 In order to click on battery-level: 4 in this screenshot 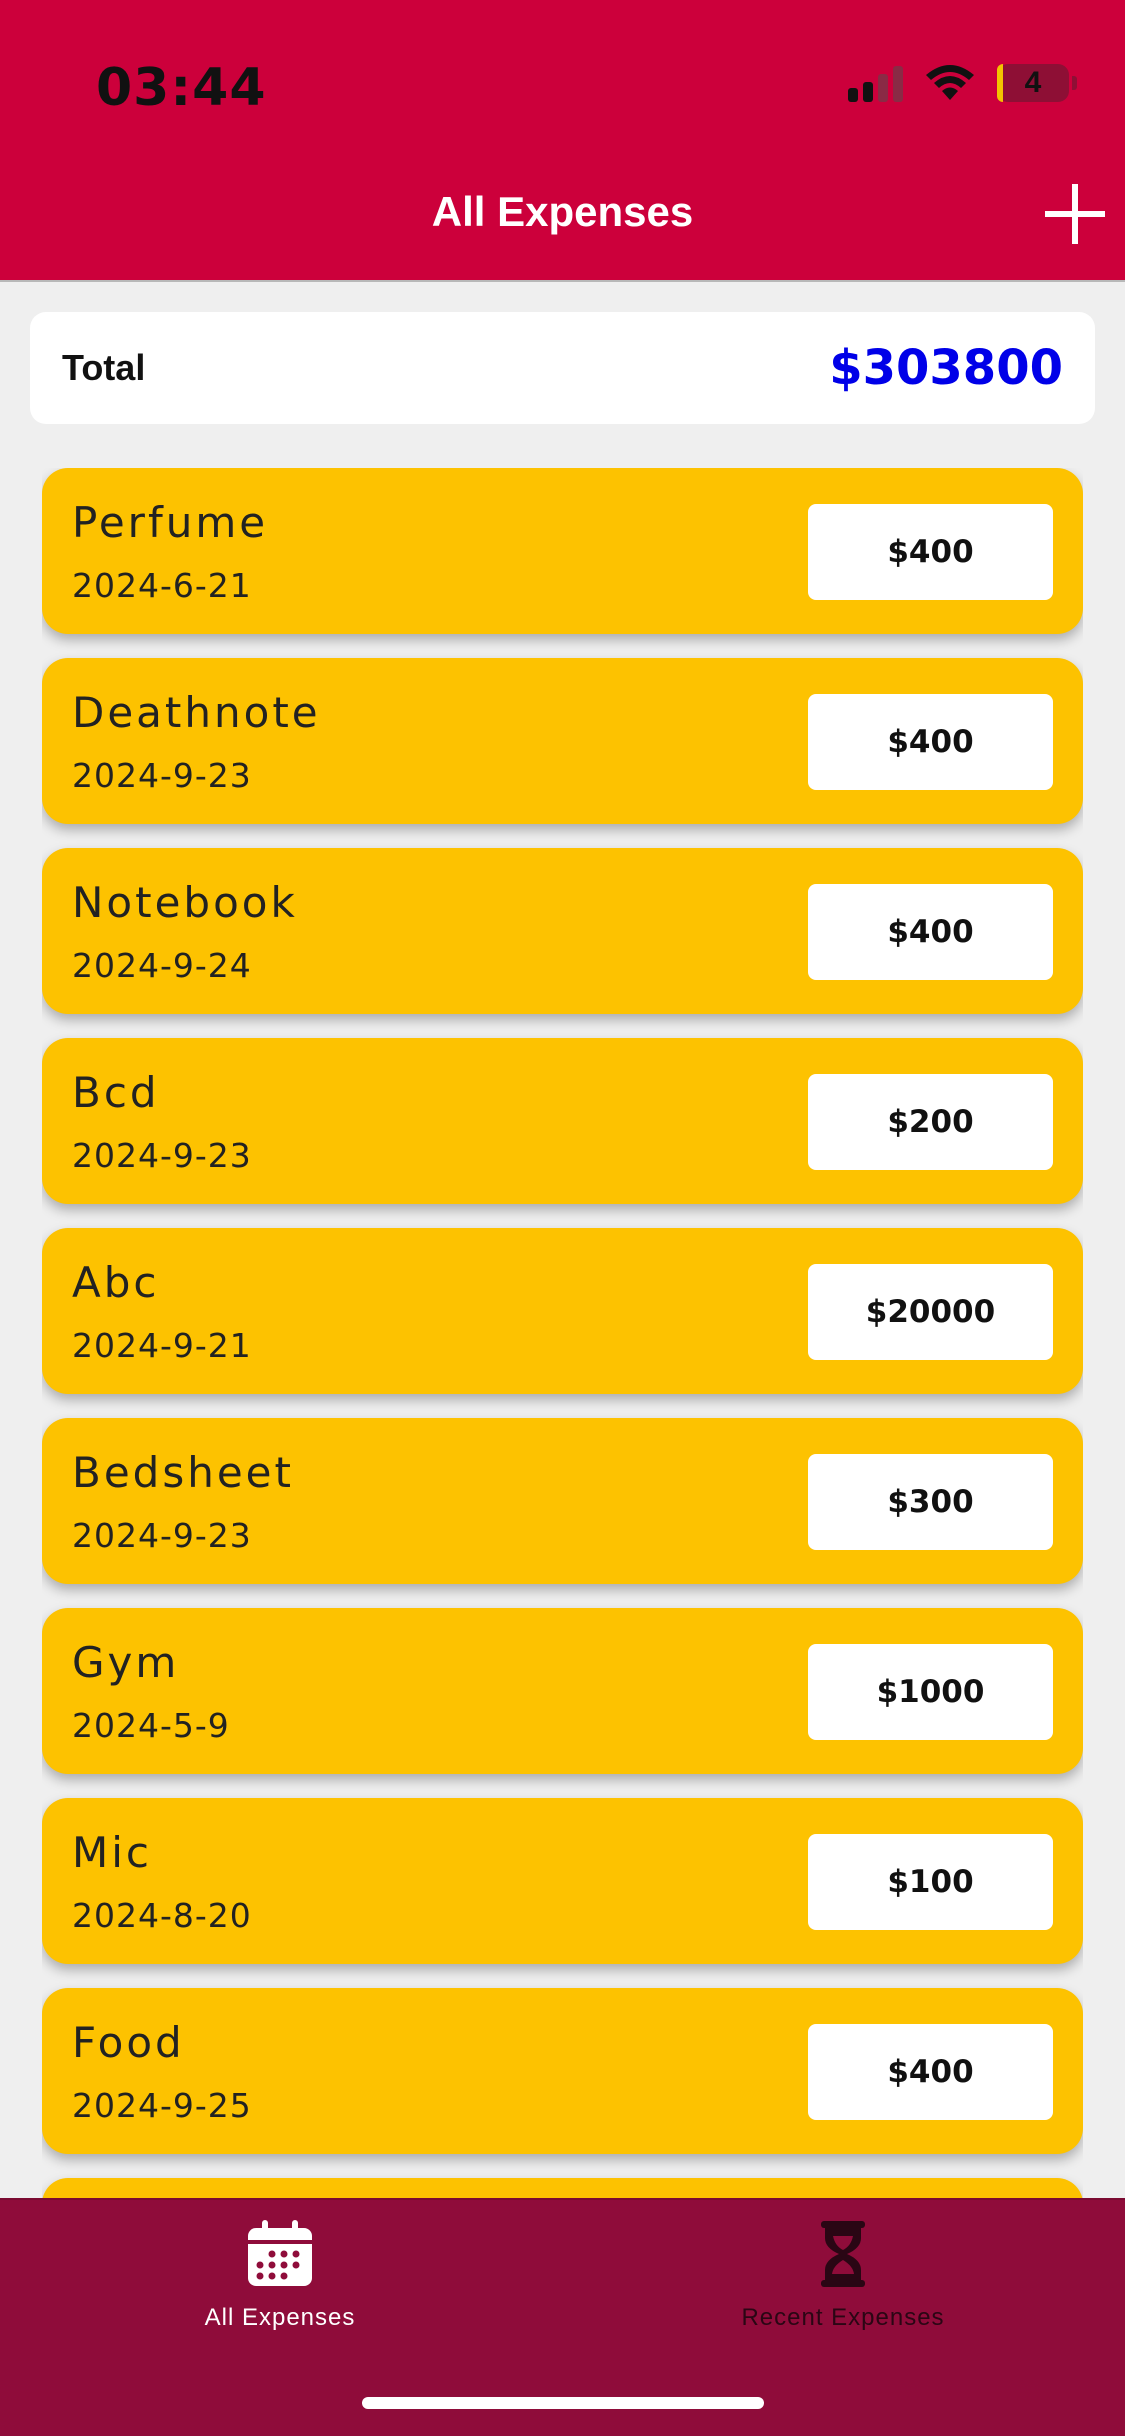, I will do `click(1033, 82)`.